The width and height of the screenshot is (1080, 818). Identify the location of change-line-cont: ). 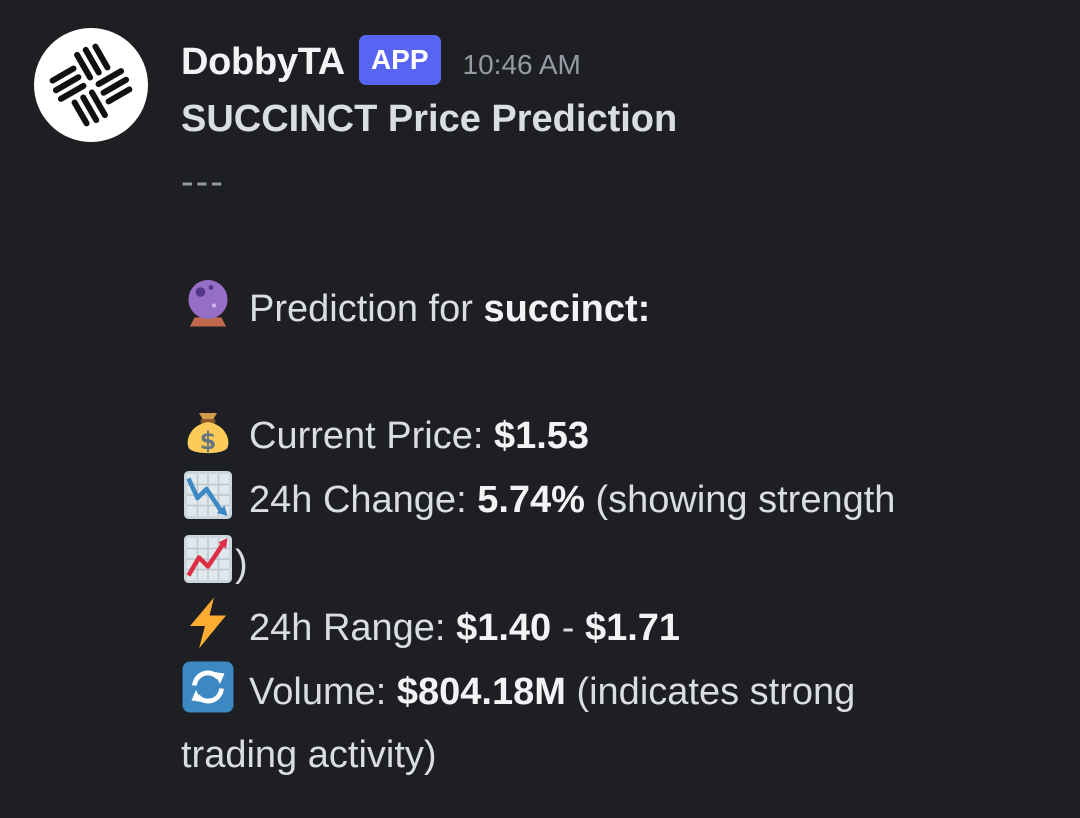
(621, 564).